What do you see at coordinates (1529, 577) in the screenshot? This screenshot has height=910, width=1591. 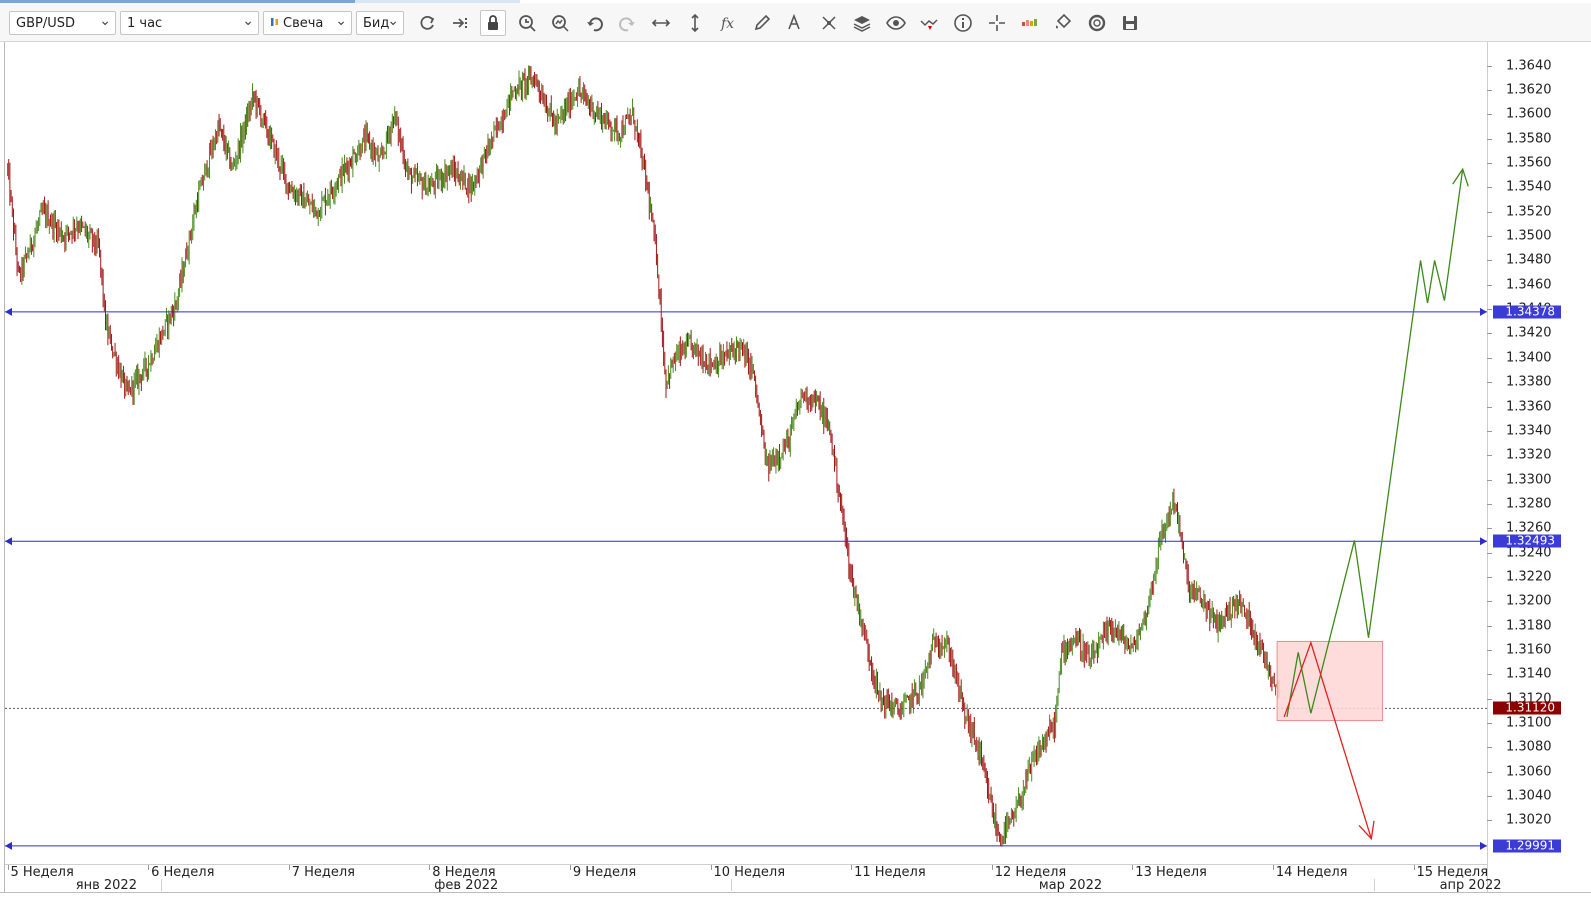 I see `price-tick-label: 1.3220` at bounding box center [1529, 577].